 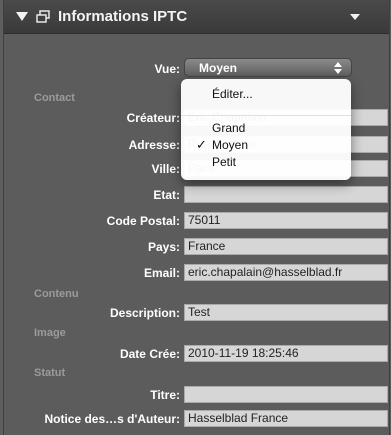 What do you see at coordinates (166, 195) in the screenshot?
I see `label-etat: Etat:` at bounding box center [166, 195].